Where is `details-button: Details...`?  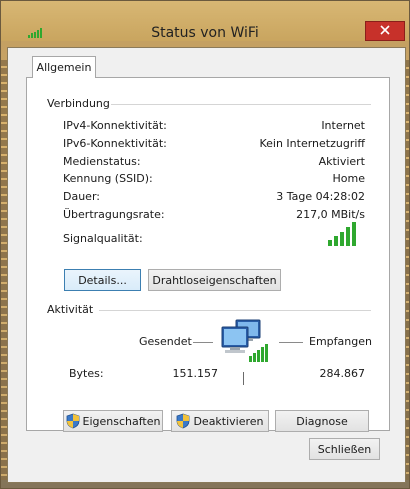
details-button: Details... is located at coordinates (102, 280).